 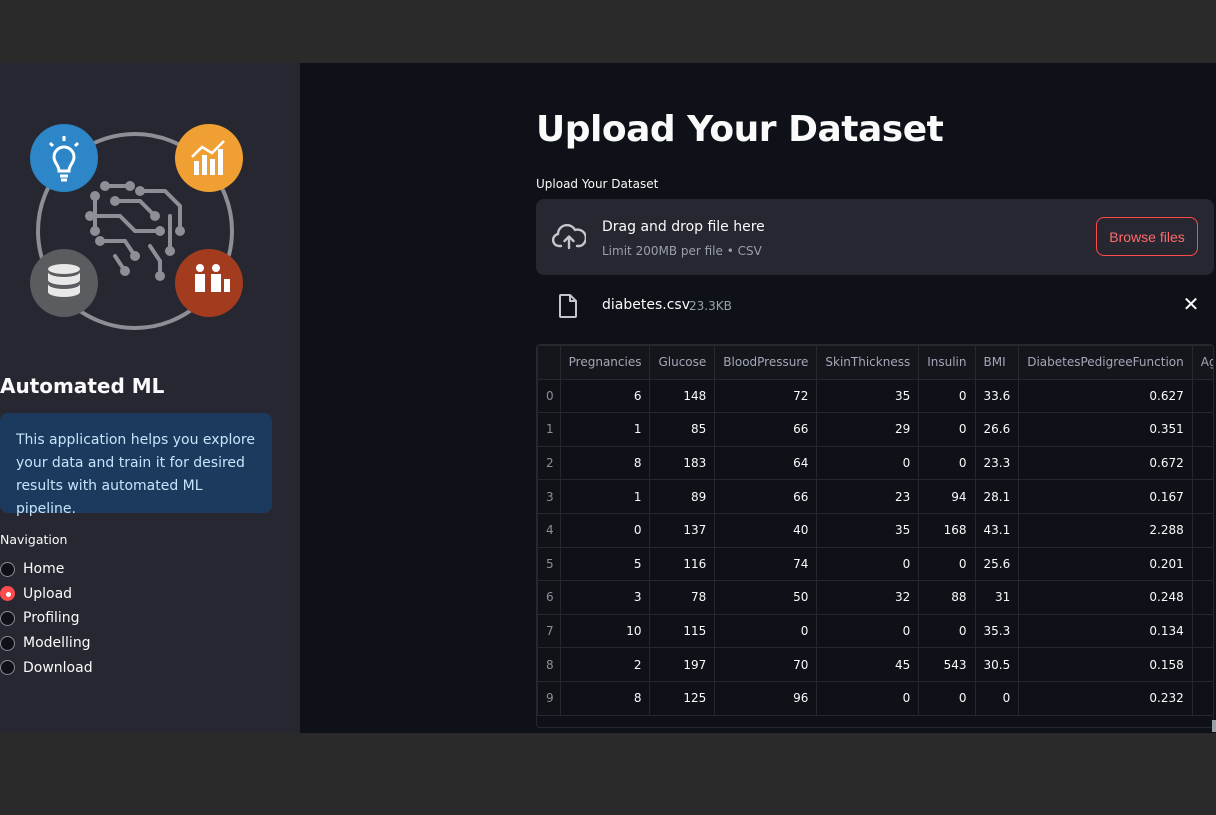 What do you see at coordinates (549, 664) in the screenshot?
I see `row-index-cell: 8` at bounding box center [549, 664].